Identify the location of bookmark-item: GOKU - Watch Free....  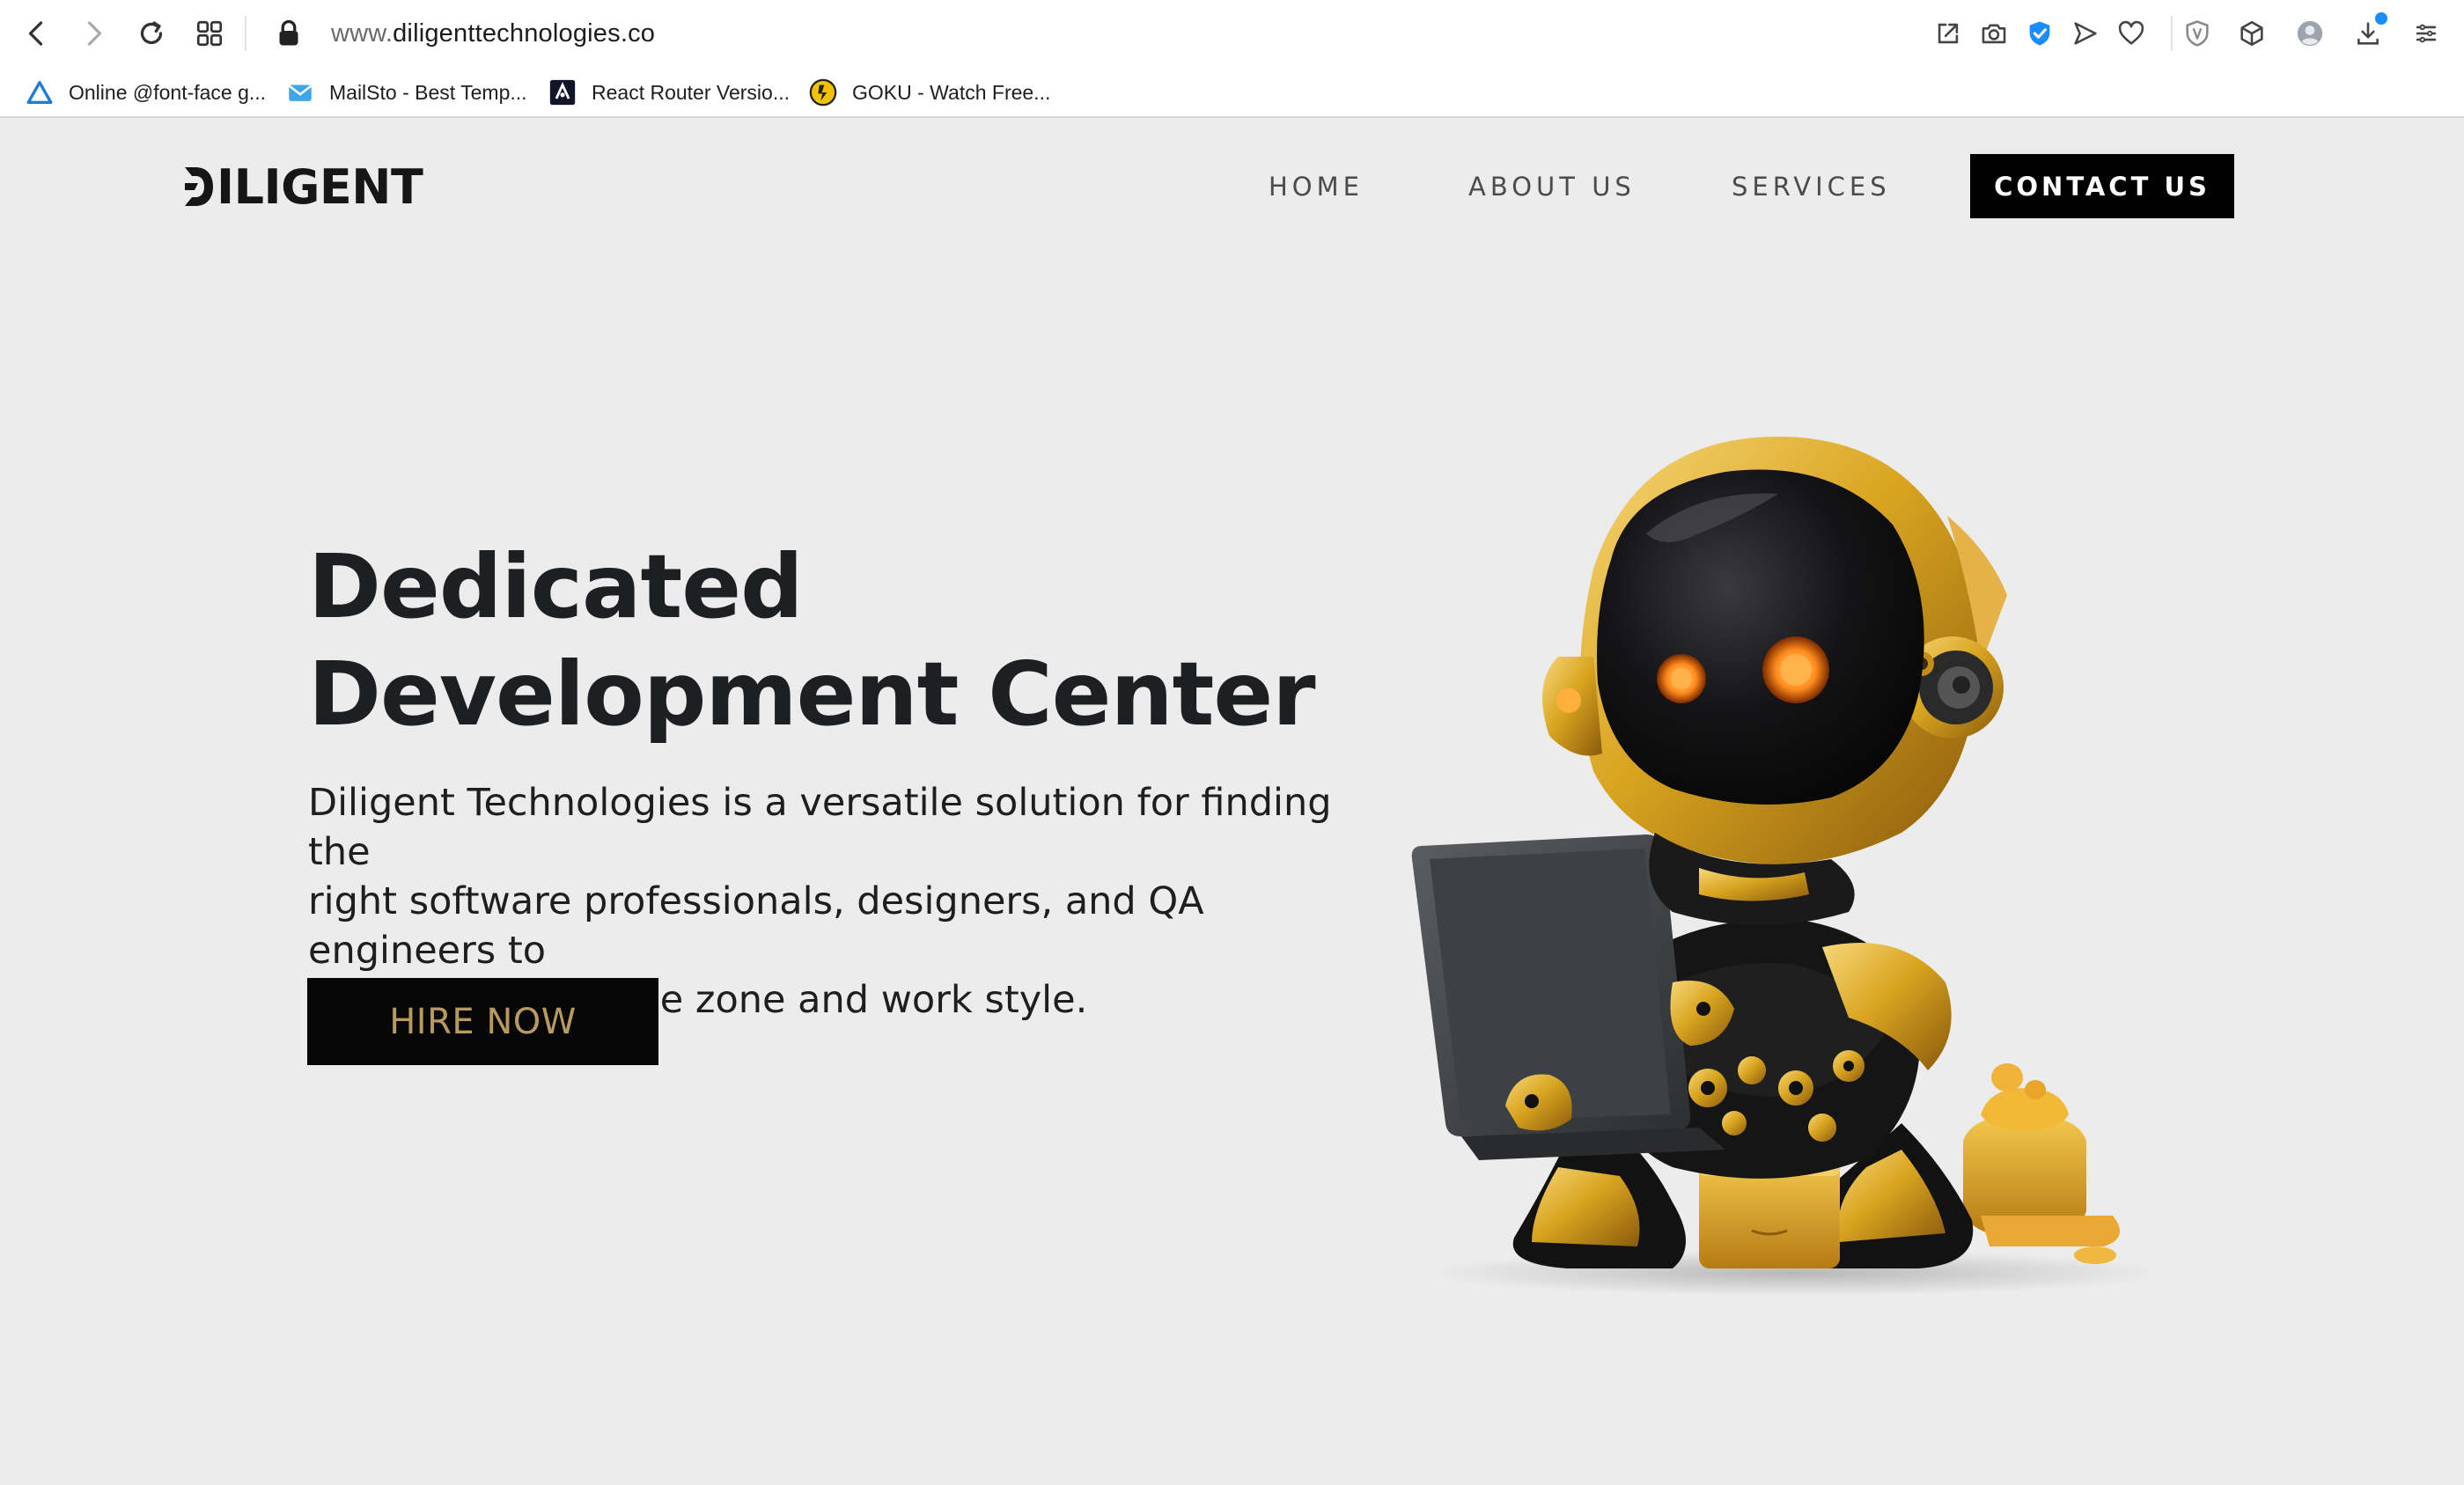
(929, 92).